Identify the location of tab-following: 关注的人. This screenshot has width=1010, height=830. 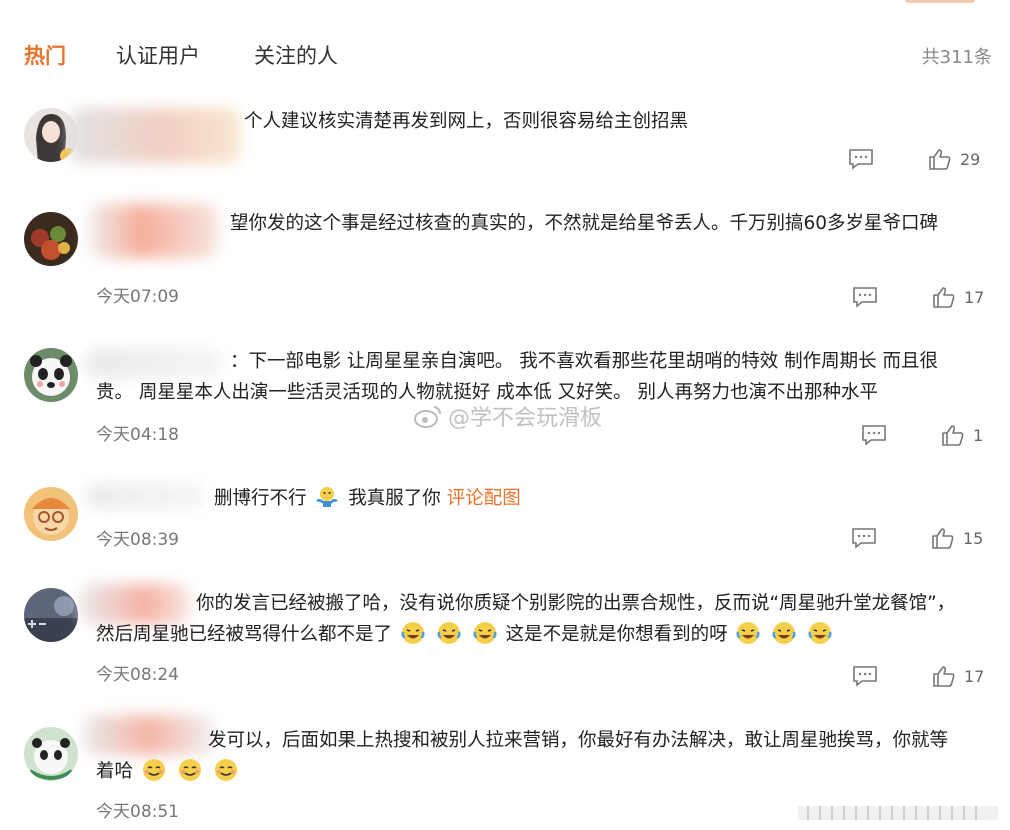
(296, 55).